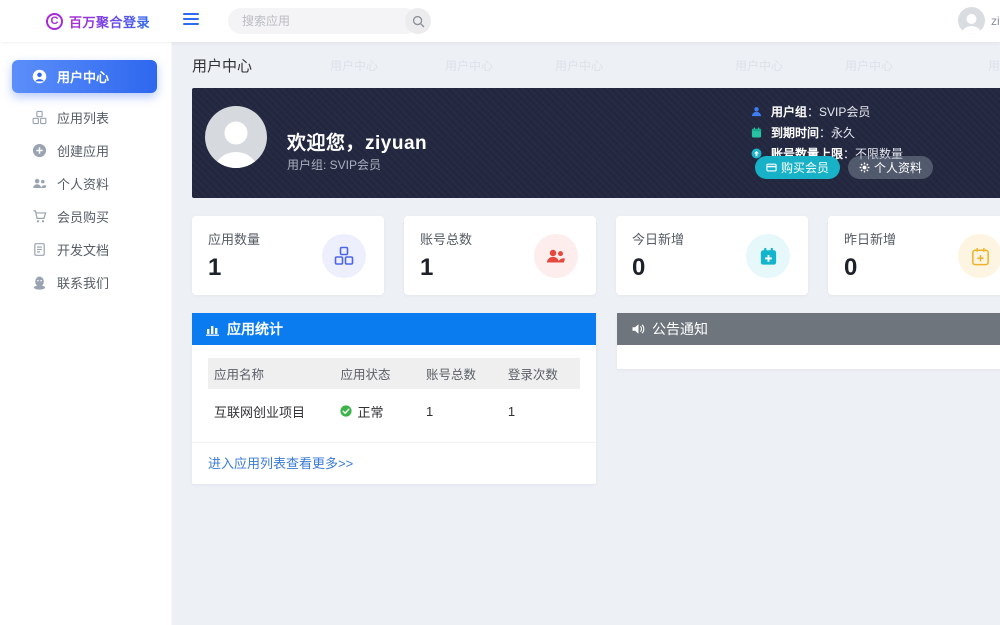  I want to click on info-label: 到期时间, so click(795, 133).